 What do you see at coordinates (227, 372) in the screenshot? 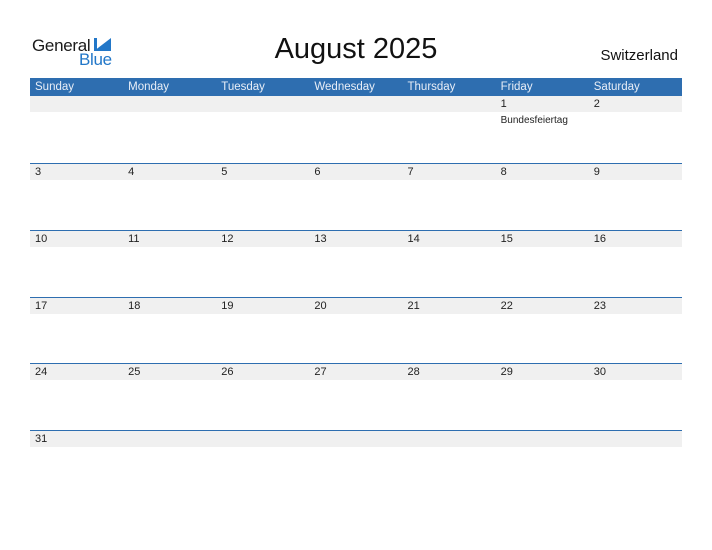
I see `day-number: 26` at bounding box center [227, 372].